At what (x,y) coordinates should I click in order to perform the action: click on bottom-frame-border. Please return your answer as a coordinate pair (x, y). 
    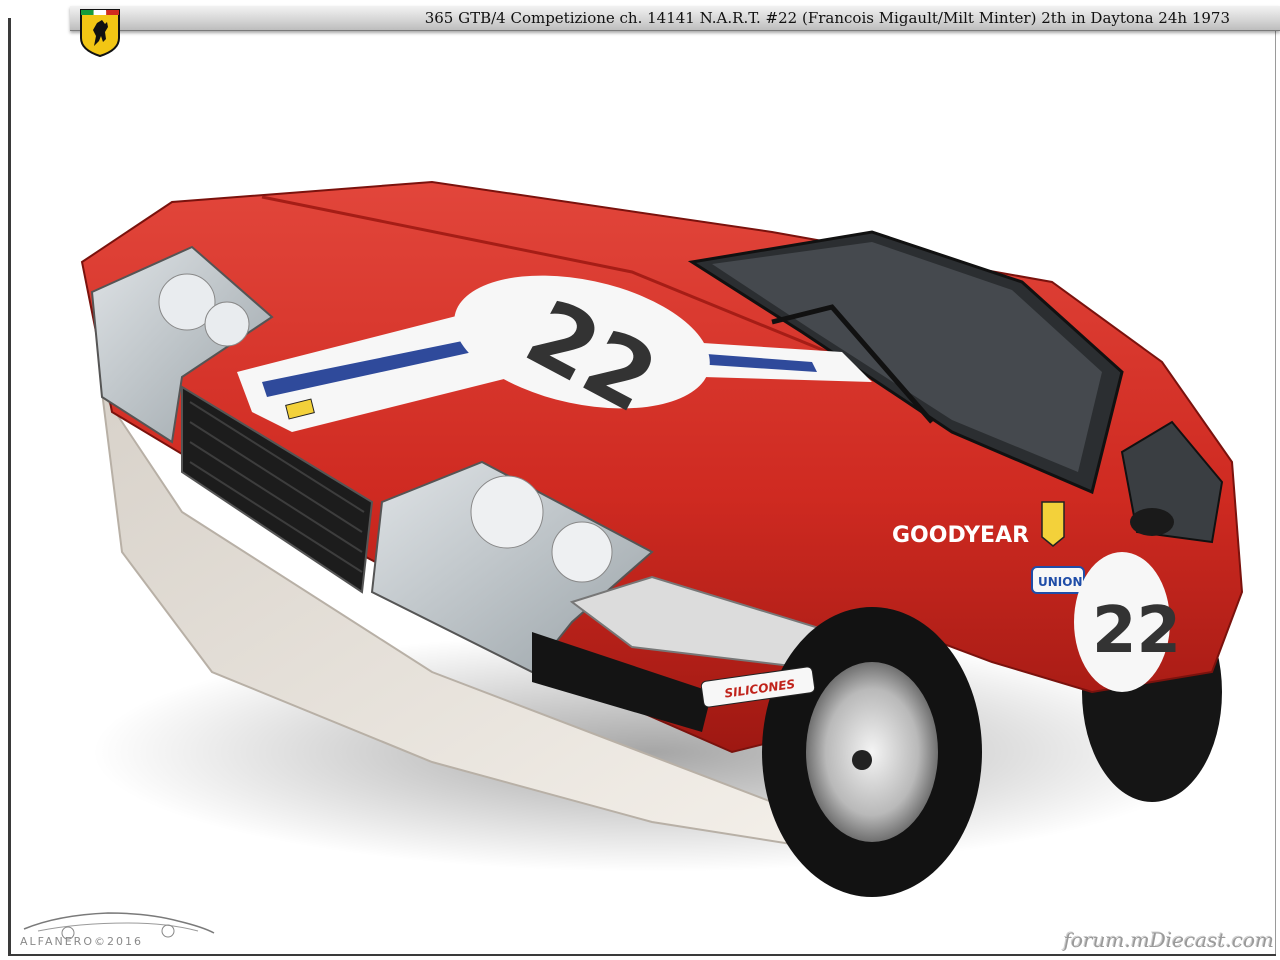
    Looking at the image, I should click on (642, 955).